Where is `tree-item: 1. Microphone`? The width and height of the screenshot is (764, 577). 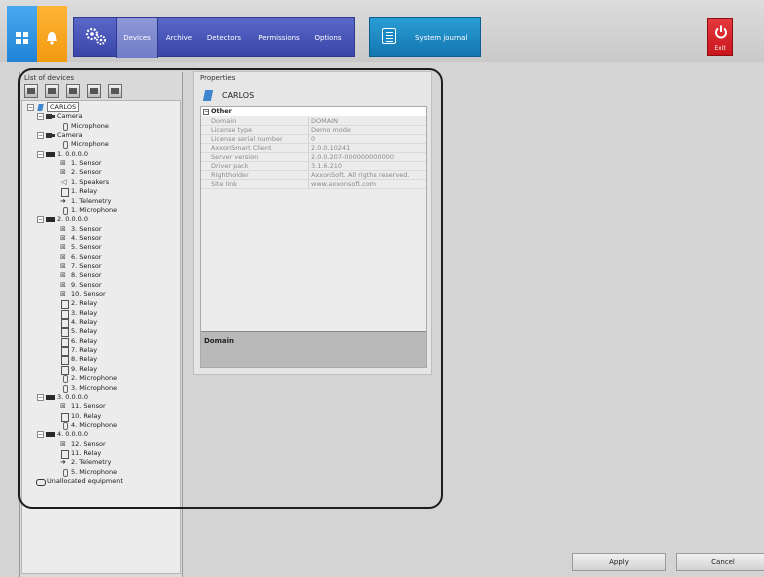
tree-item: 1. Microphone is located at coordinates (88, 210).